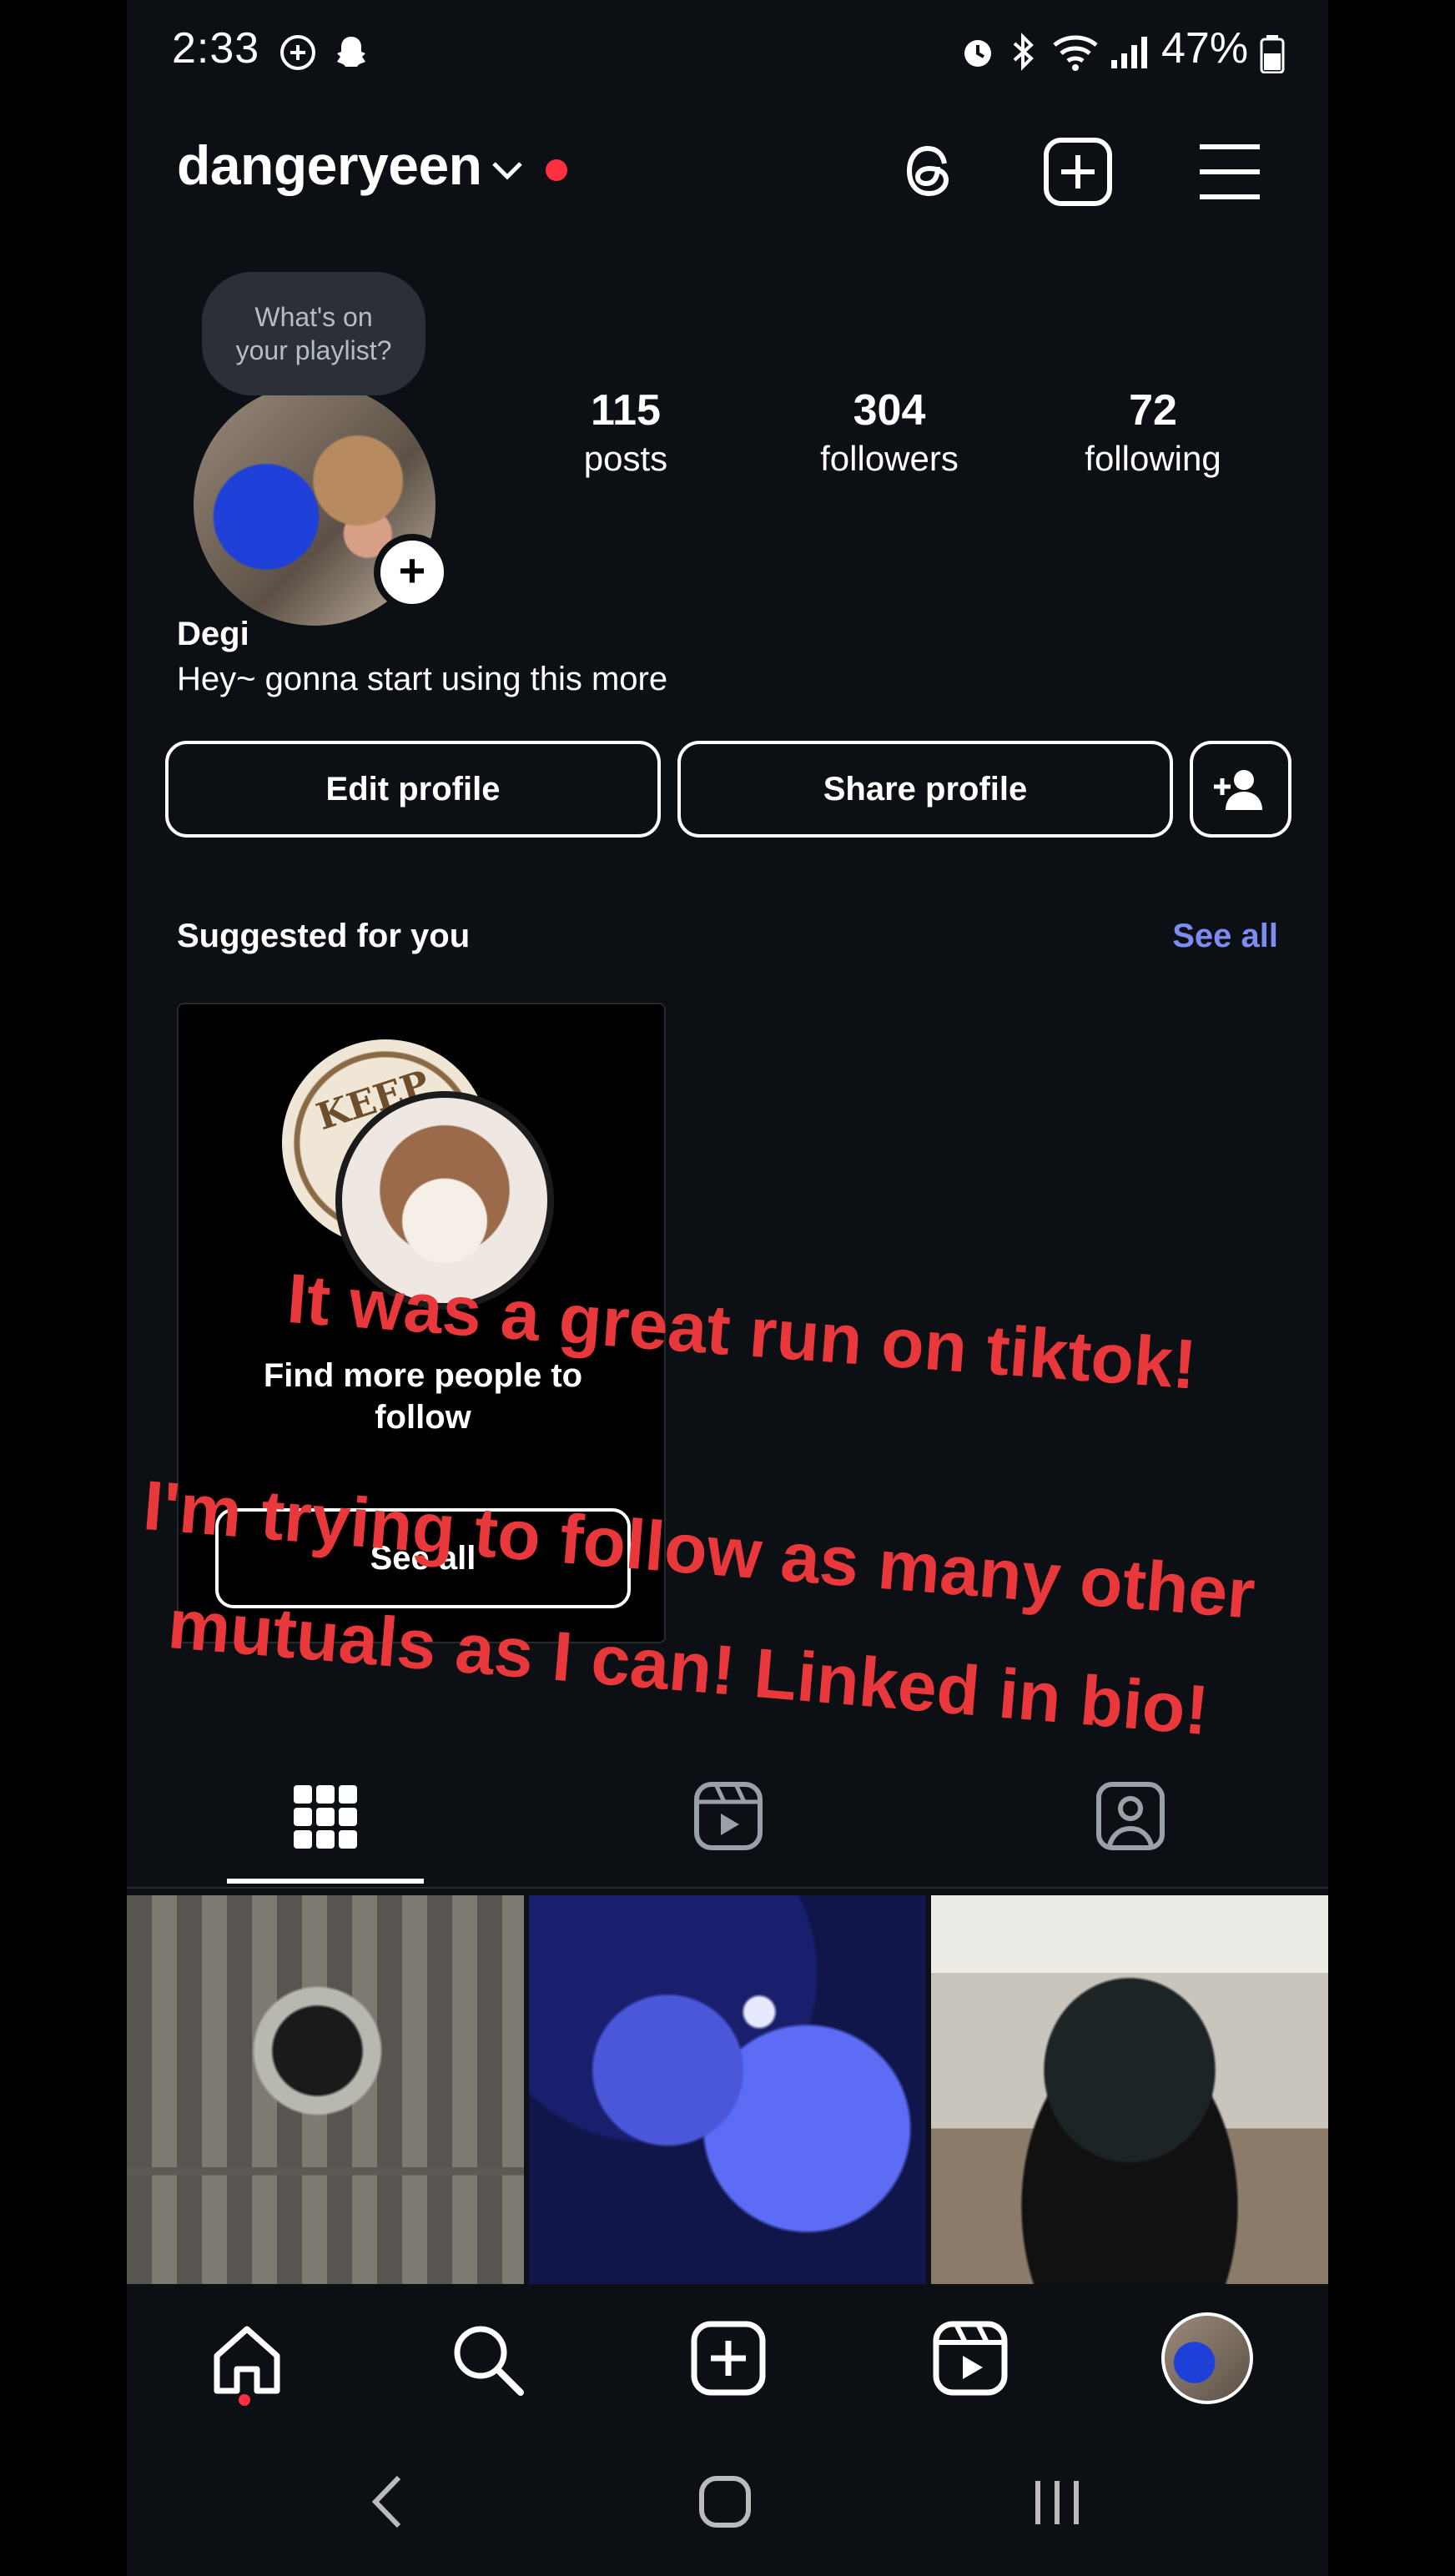  What do you see at coordinates (329, 165) in the screenshot?
I see `profile-username: dangeryeen` at bounding box center [329, 165].